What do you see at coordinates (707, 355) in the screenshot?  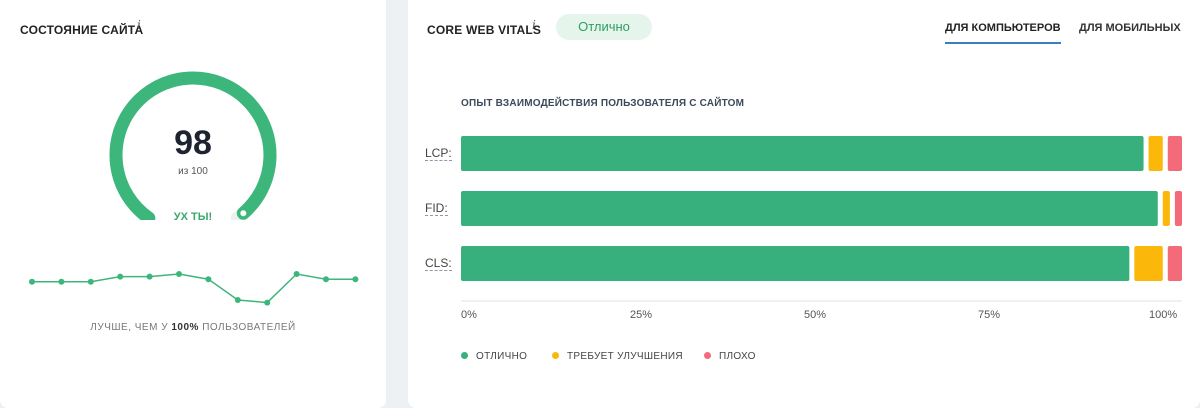 I see `legend-dot-poor` at bounding box center [707, 355].